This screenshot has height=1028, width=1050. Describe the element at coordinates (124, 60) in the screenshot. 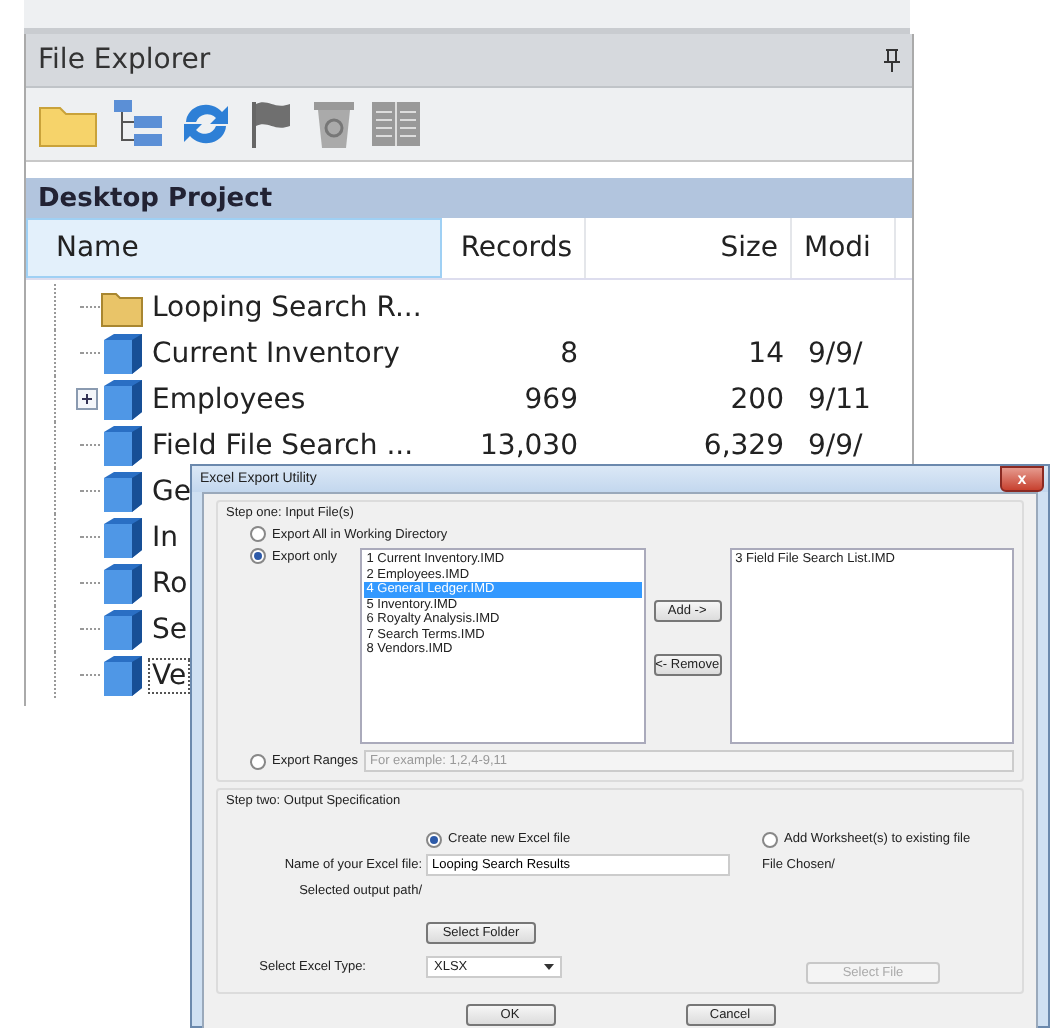

I see `panel-title: File Explorer` at that location.